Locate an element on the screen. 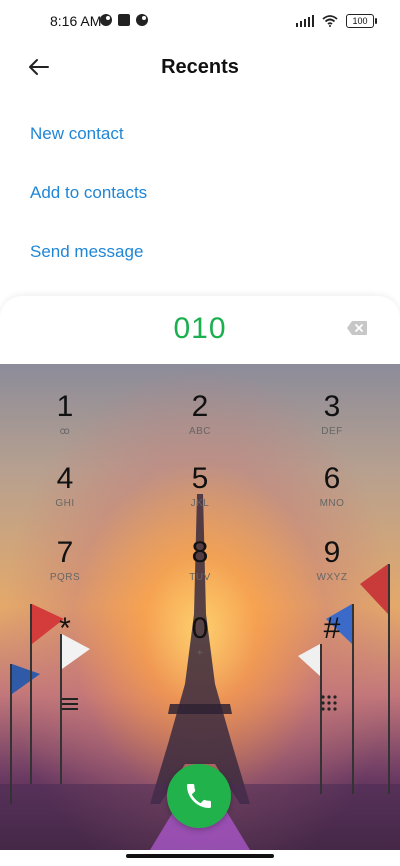  system-nav-bar is located at coordinates (200, 858).